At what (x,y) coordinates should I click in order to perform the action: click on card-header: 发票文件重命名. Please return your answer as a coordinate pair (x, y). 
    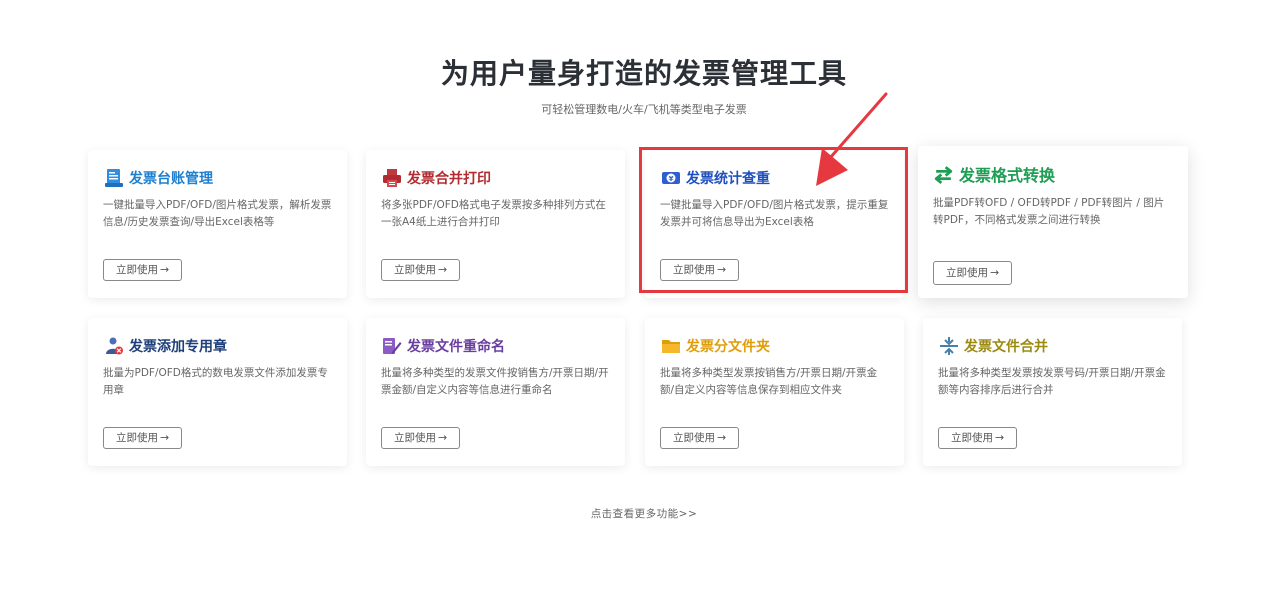
    Looking at the image, I should click on (497, 346).